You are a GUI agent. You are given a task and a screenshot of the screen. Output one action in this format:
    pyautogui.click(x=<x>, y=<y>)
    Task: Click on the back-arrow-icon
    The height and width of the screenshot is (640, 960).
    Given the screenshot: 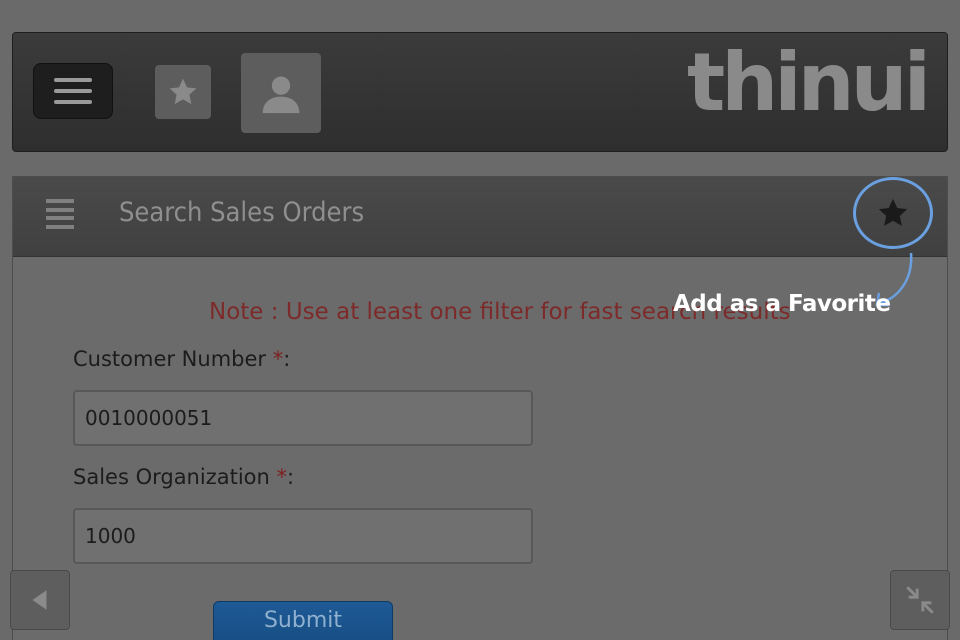 What is the action you would take?
    pyautogui.click(x=39, y=600)
    